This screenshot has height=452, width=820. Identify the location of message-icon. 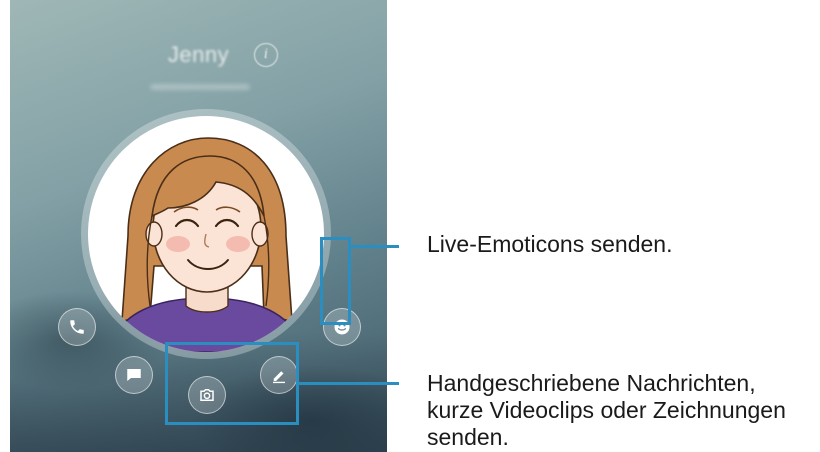
(134, 375).